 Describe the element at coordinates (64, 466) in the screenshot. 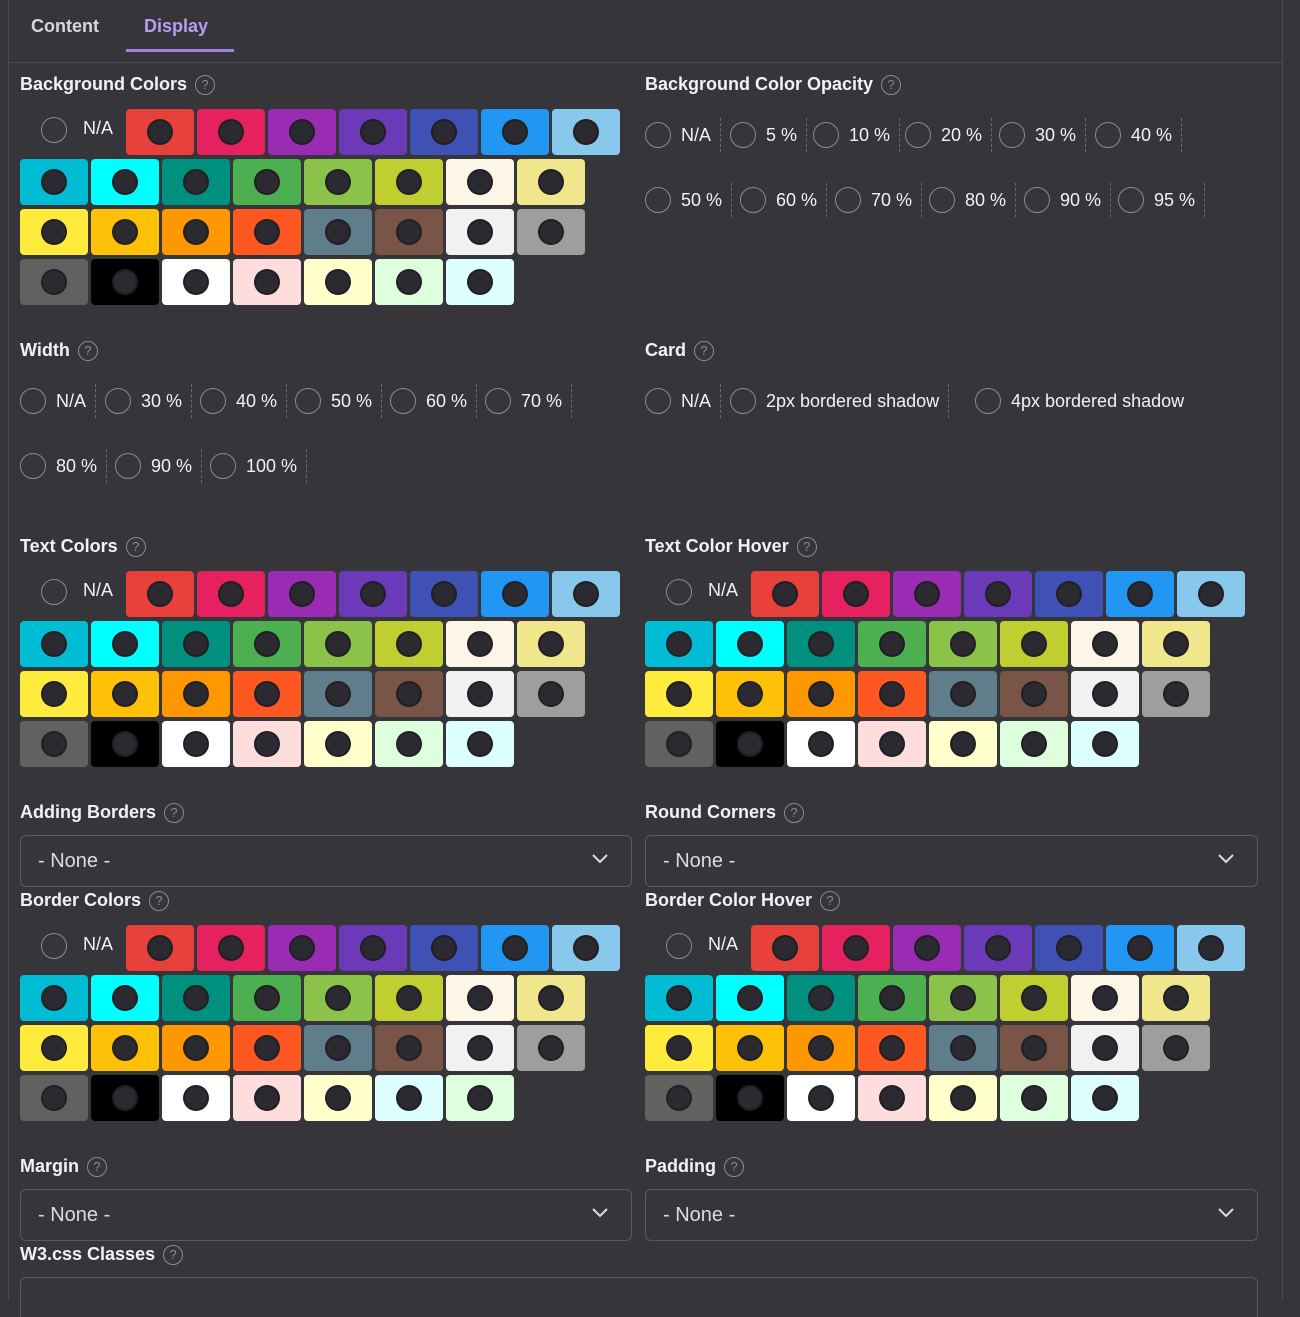

I see `radio-option: 80 %` at that location.